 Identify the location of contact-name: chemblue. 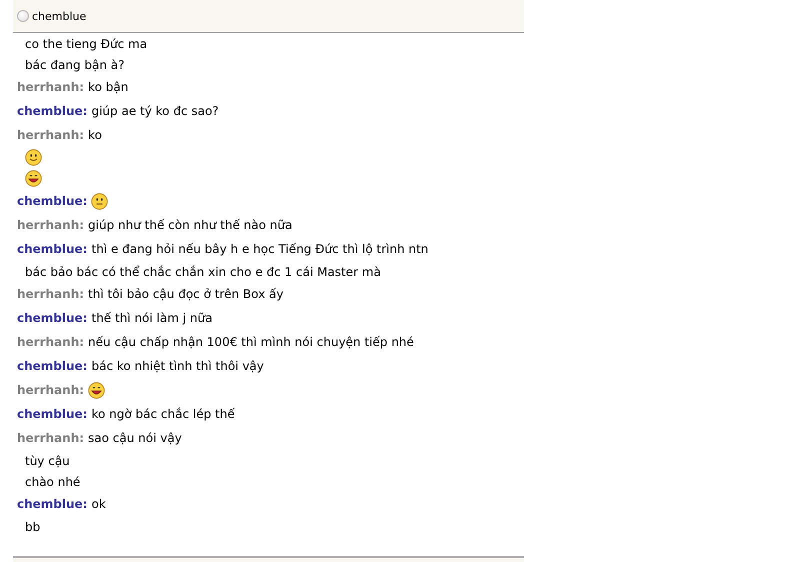
(59, 16).